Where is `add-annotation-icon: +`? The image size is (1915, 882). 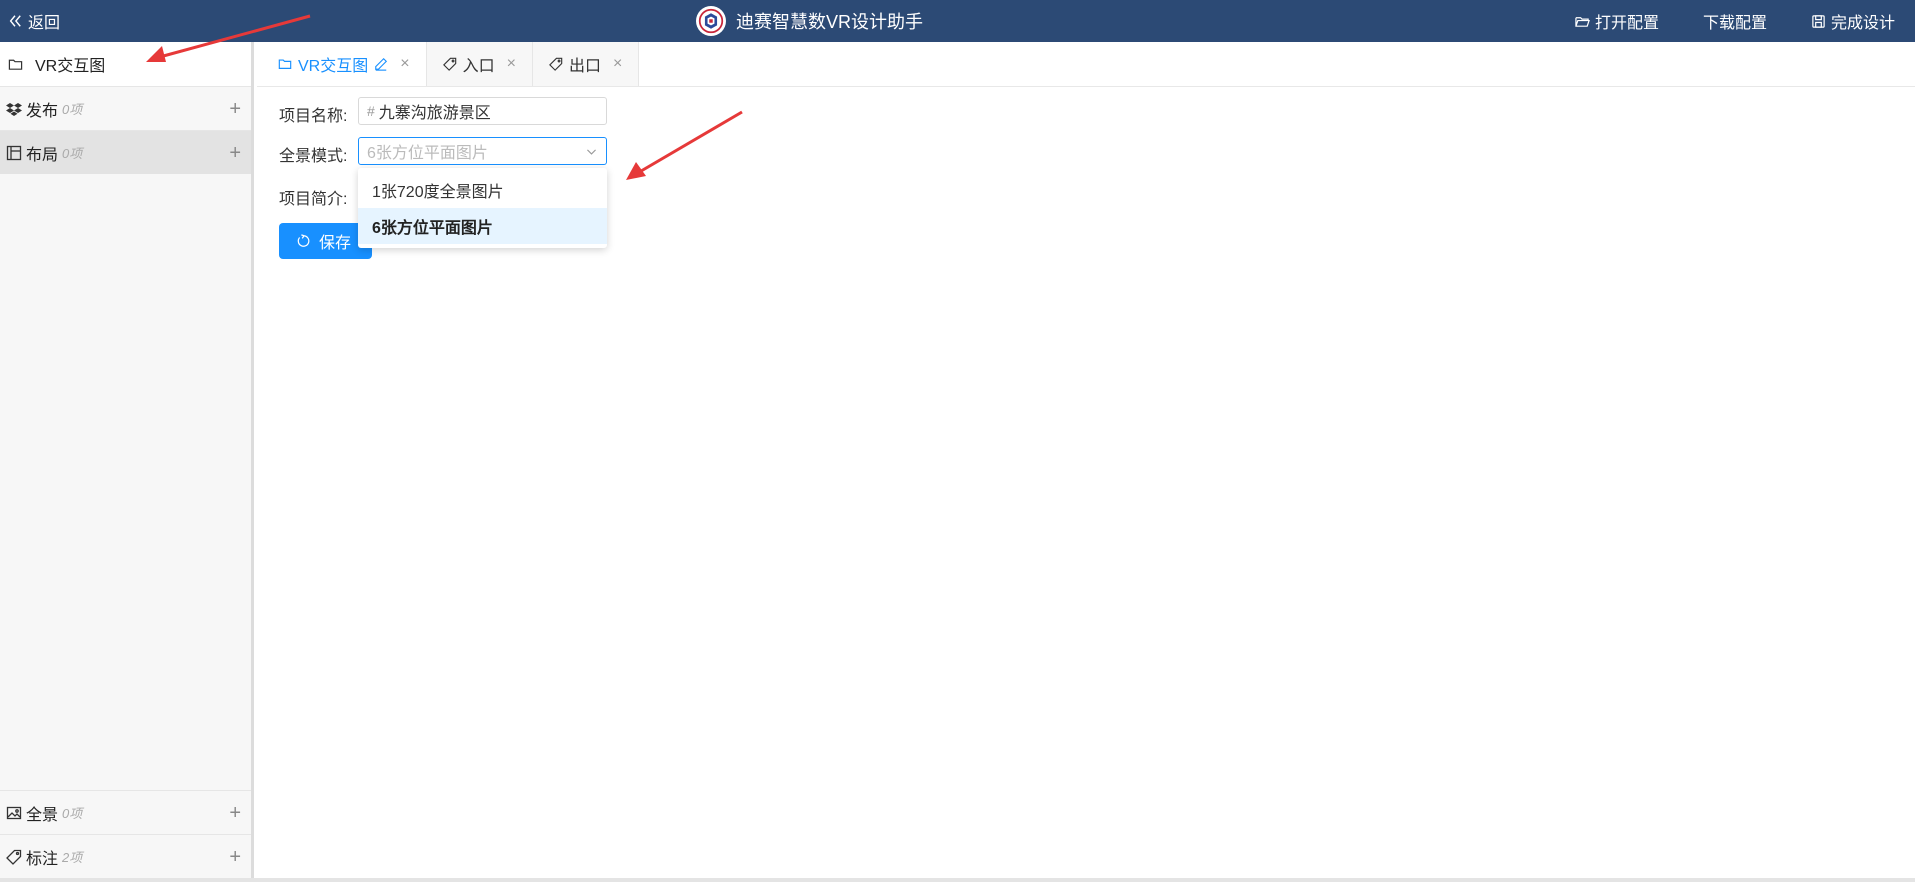
add-annotation-icon: + is located at coordinates (235, 857).